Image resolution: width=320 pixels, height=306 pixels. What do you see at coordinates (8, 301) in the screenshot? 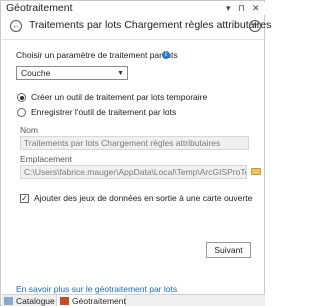
I see `catalog-icon` at bounding box center [8, 301].